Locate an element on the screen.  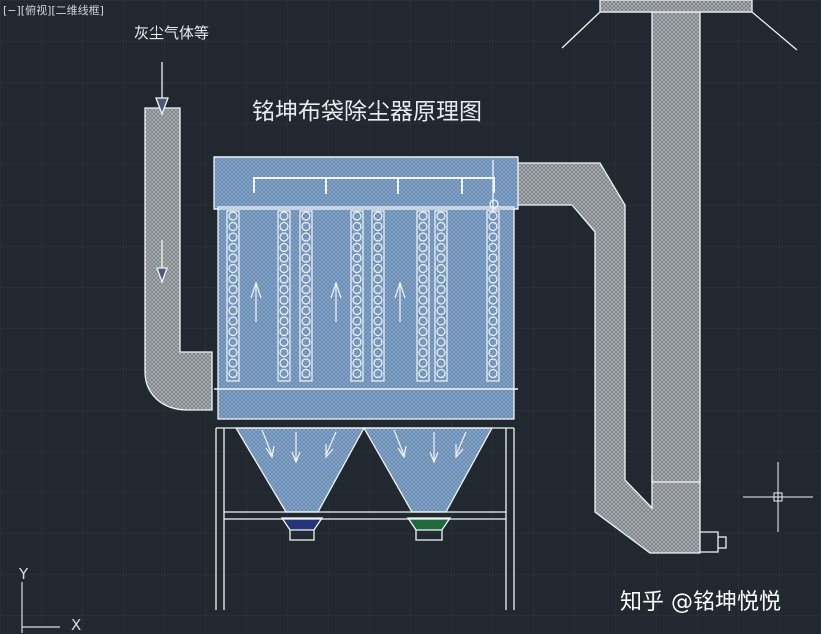
inlet-gas-label: 灰尘气体等 is located at coordinates (172, 33).